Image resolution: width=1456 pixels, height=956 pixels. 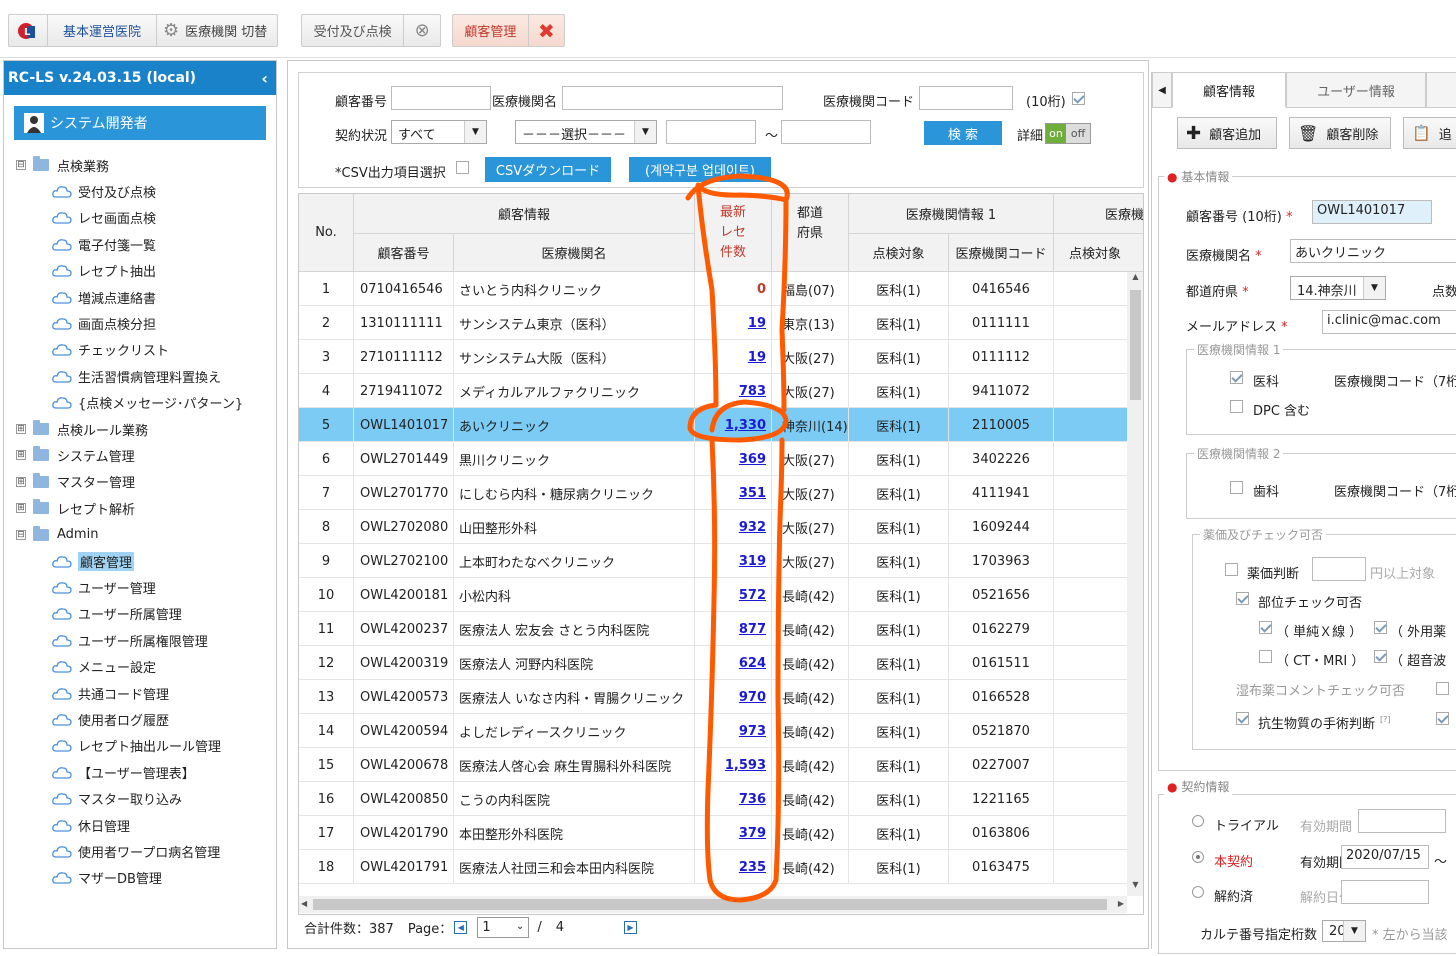 I want to click on ctmri-checkbox, so click(x=1265, y=656).